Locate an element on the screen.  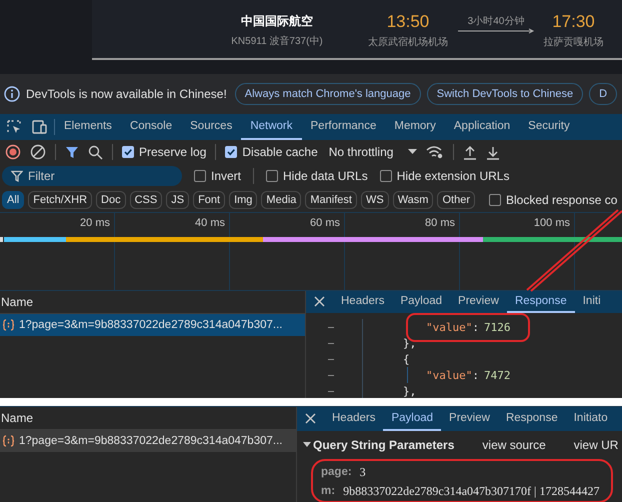
device-toolbar-icon is located at coordinates (39, 127).